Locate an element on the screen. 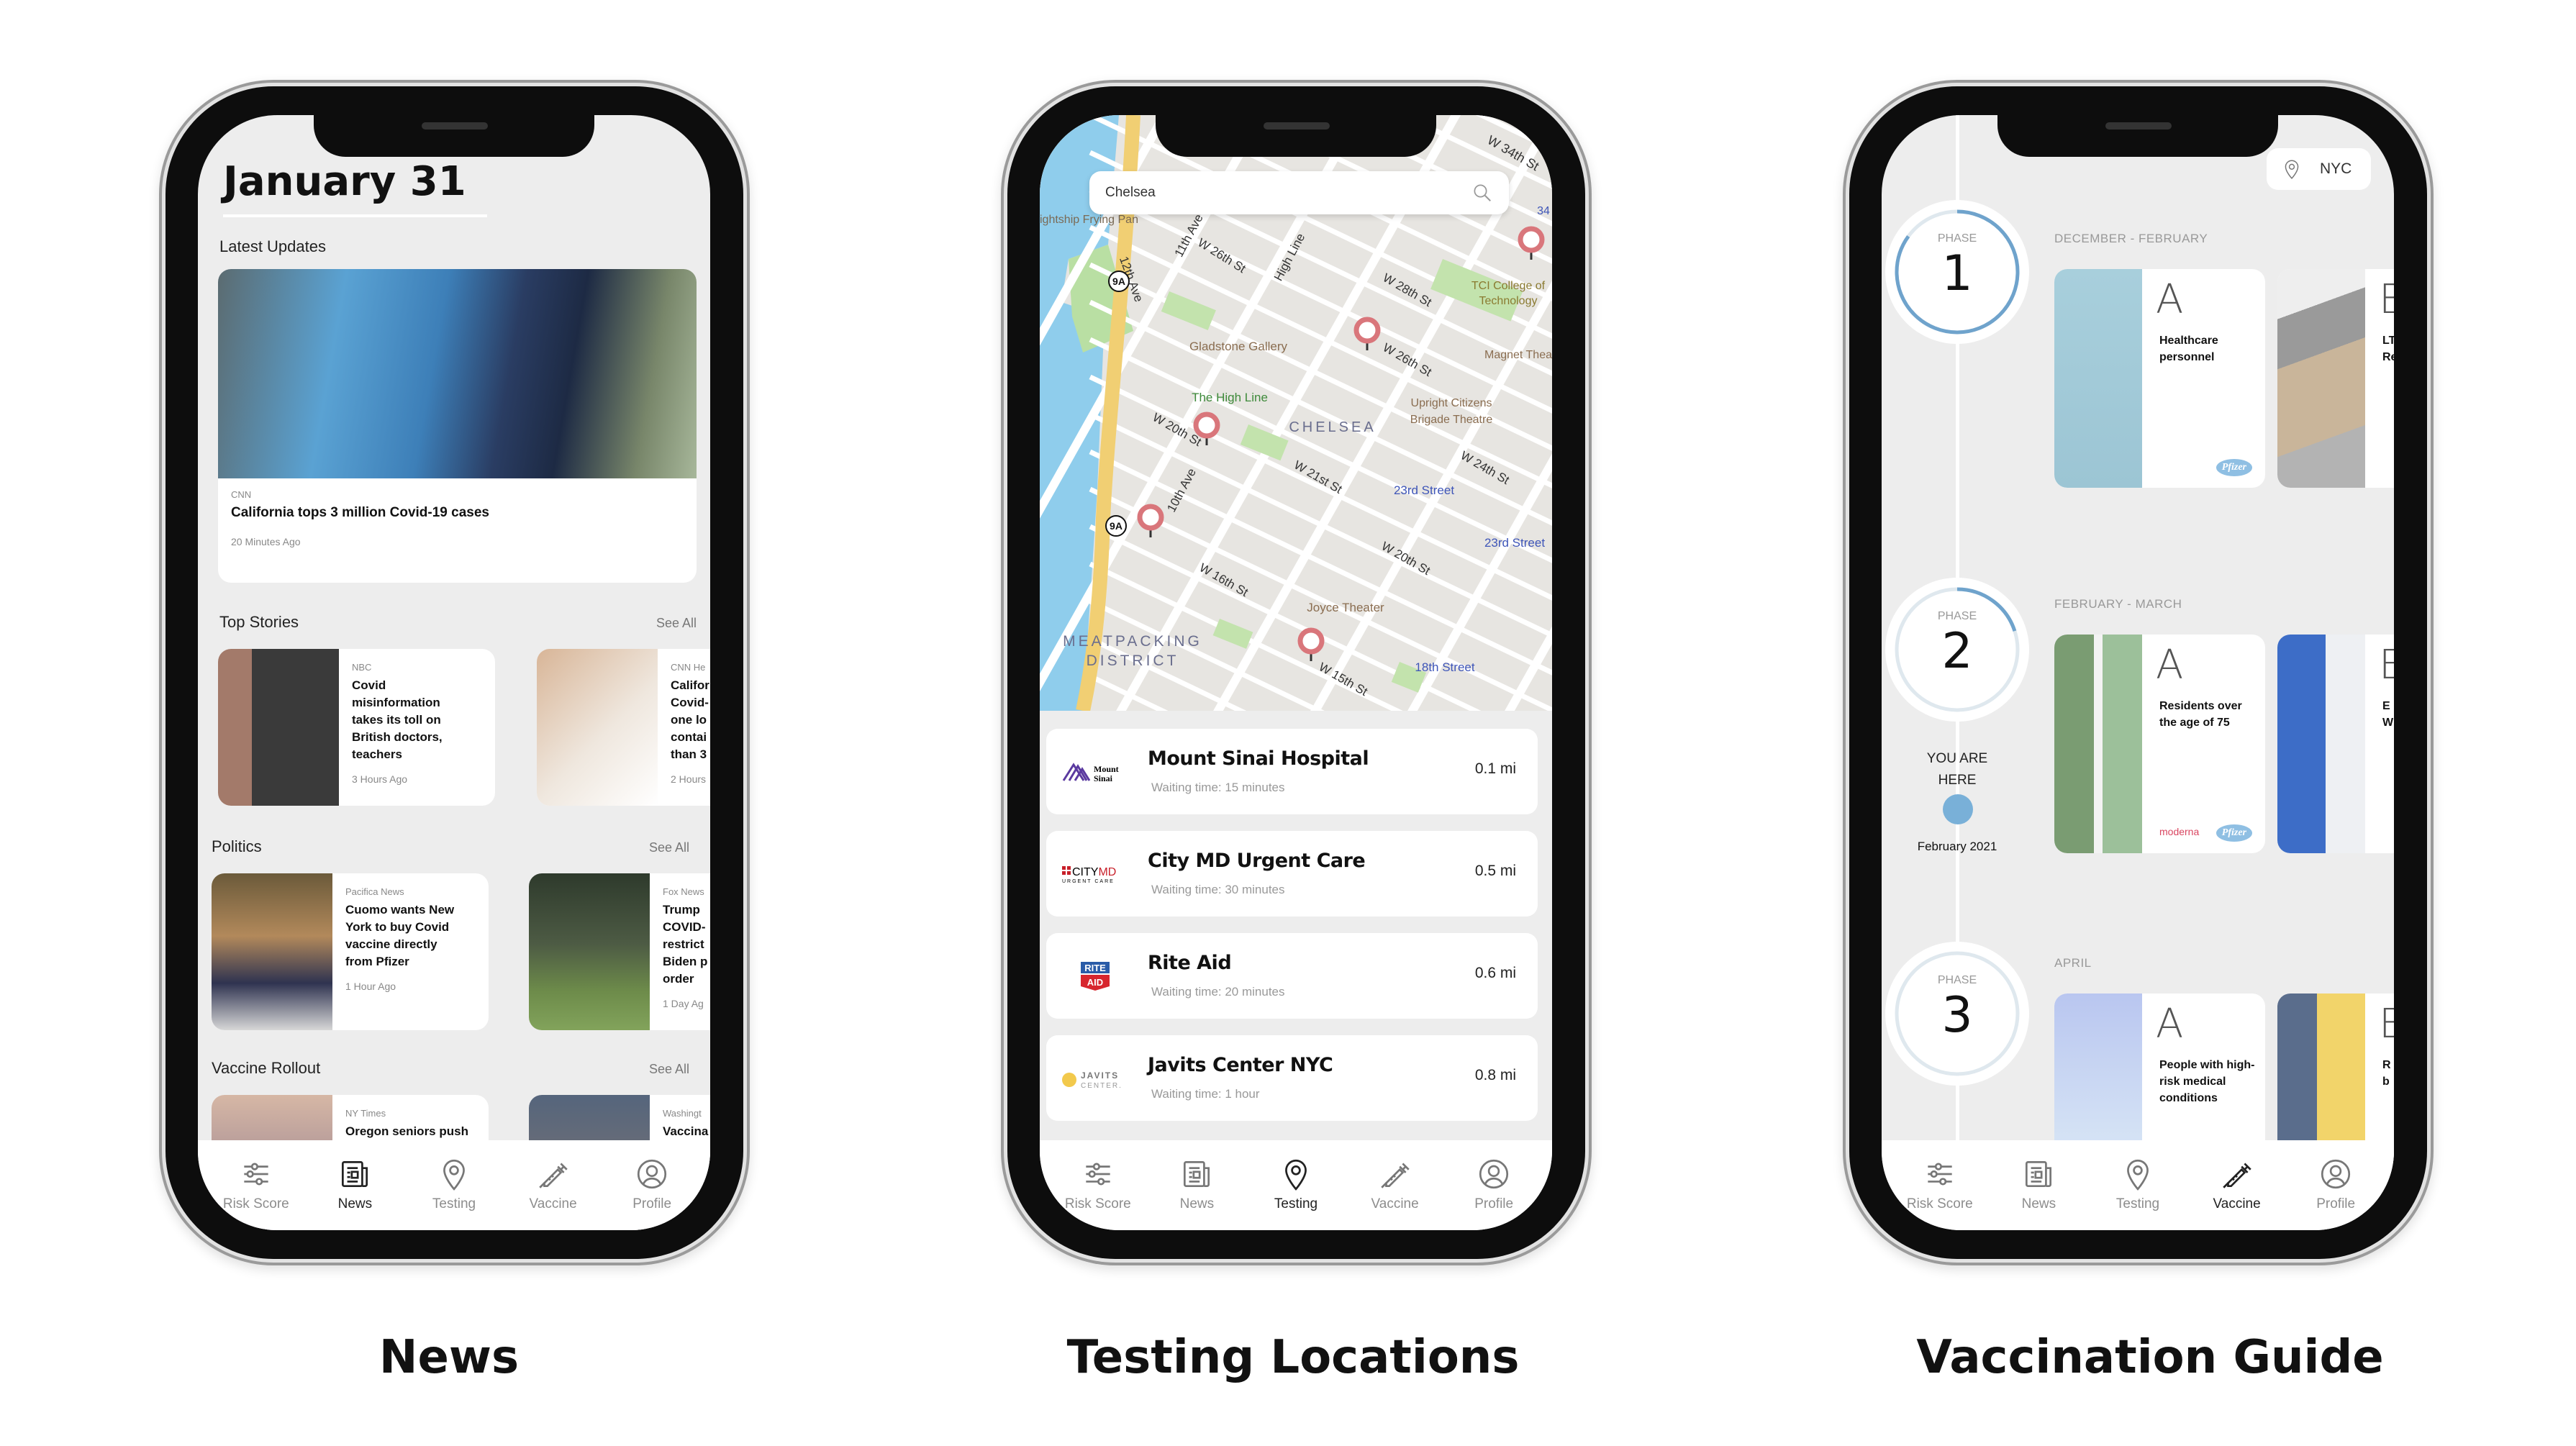 The width and height of the screenshot is (2576, 1446). map-label: 23rd Street is located at coordinates (1424, 490).